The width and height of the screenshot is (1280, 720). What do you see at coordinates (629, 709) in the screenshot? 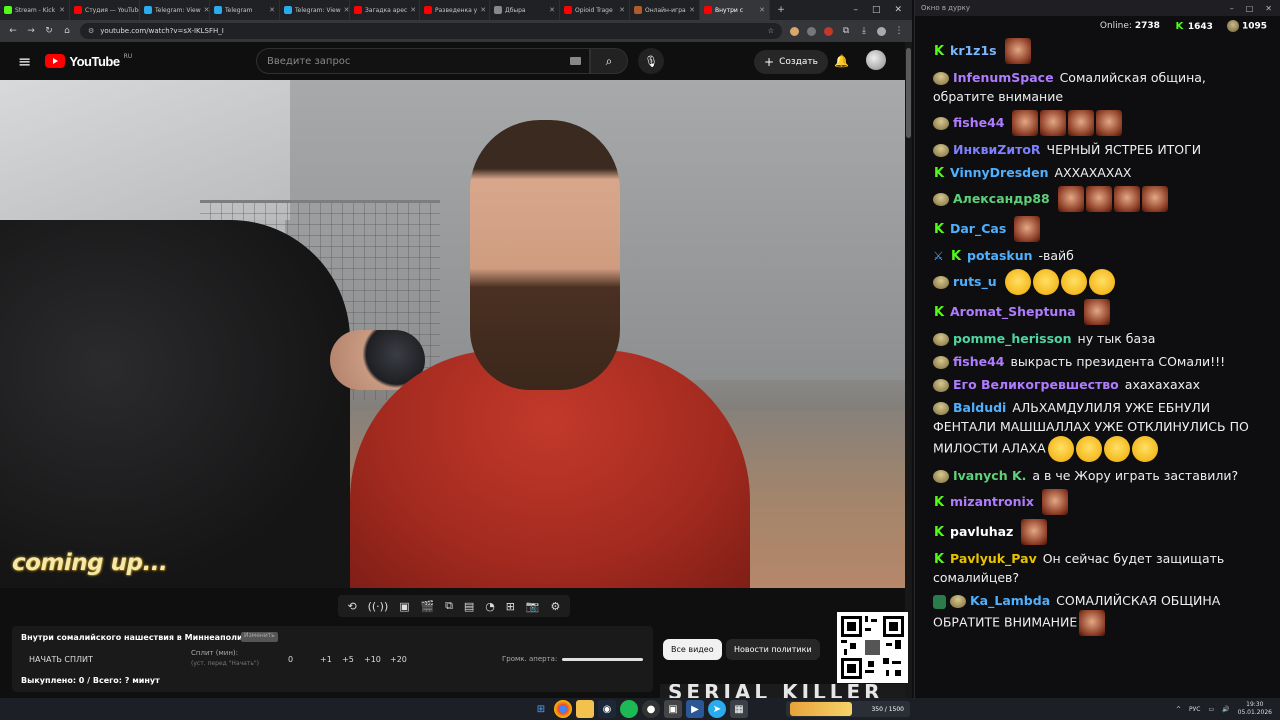
I see `spotify-icon` at bounding box center [629, 709].